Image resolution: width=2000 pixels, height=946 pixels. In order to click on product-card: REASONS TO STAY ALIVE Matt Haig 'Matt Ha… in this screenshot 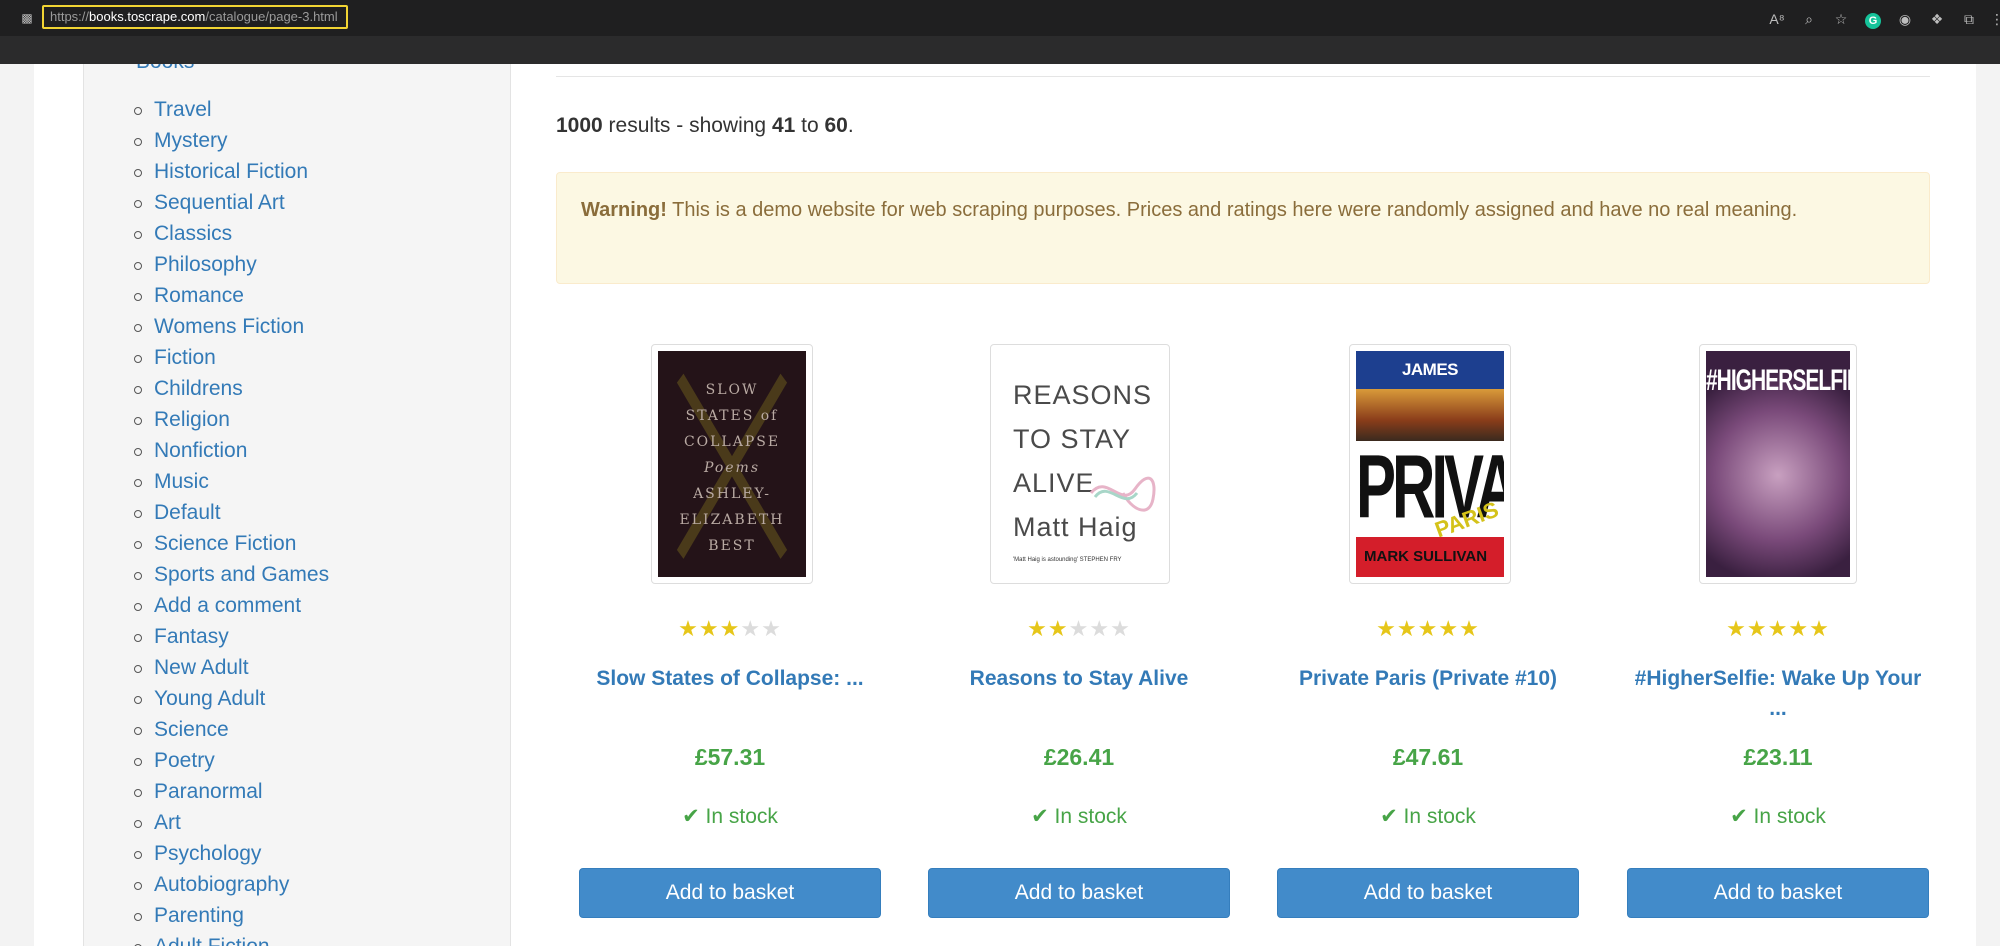, I will do `click(1079, 644)`.